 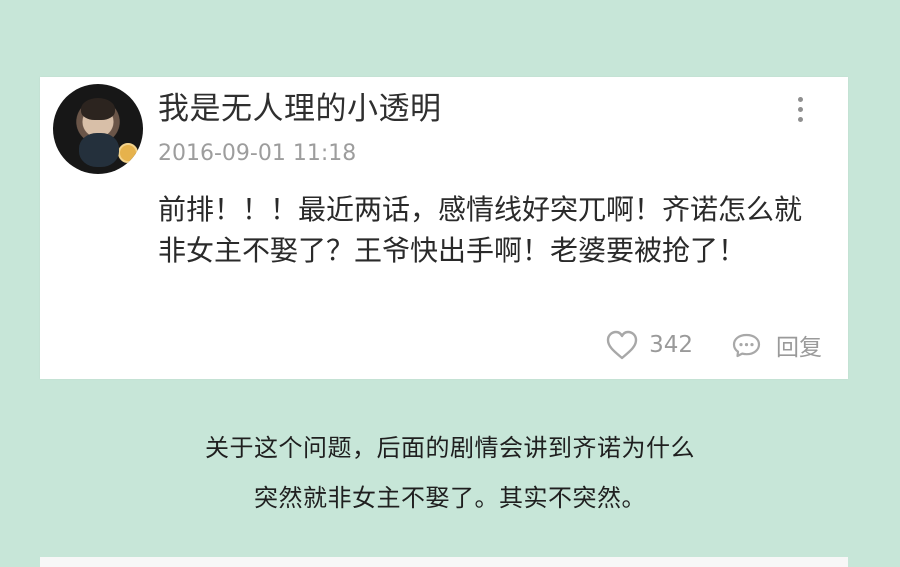 What do you see at coordinates (622, 345) in the screenshot?
I see `heart-icon` at bounding box center [622, 345].